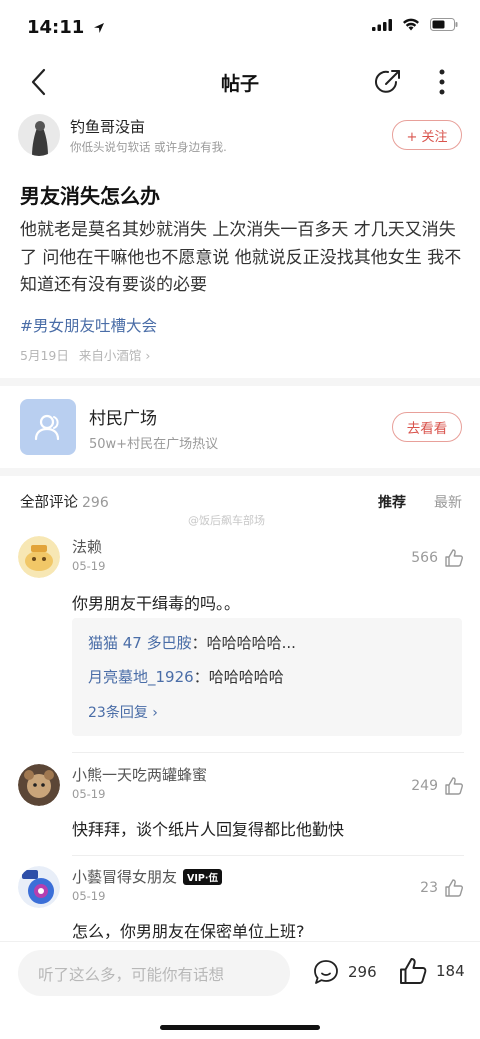 This screenshot has width=480, height=1039. What do you see at coordinates (49, 503) in the screenshot?
I see `comments-label: 全部评论` at bounding box center [49, 503].